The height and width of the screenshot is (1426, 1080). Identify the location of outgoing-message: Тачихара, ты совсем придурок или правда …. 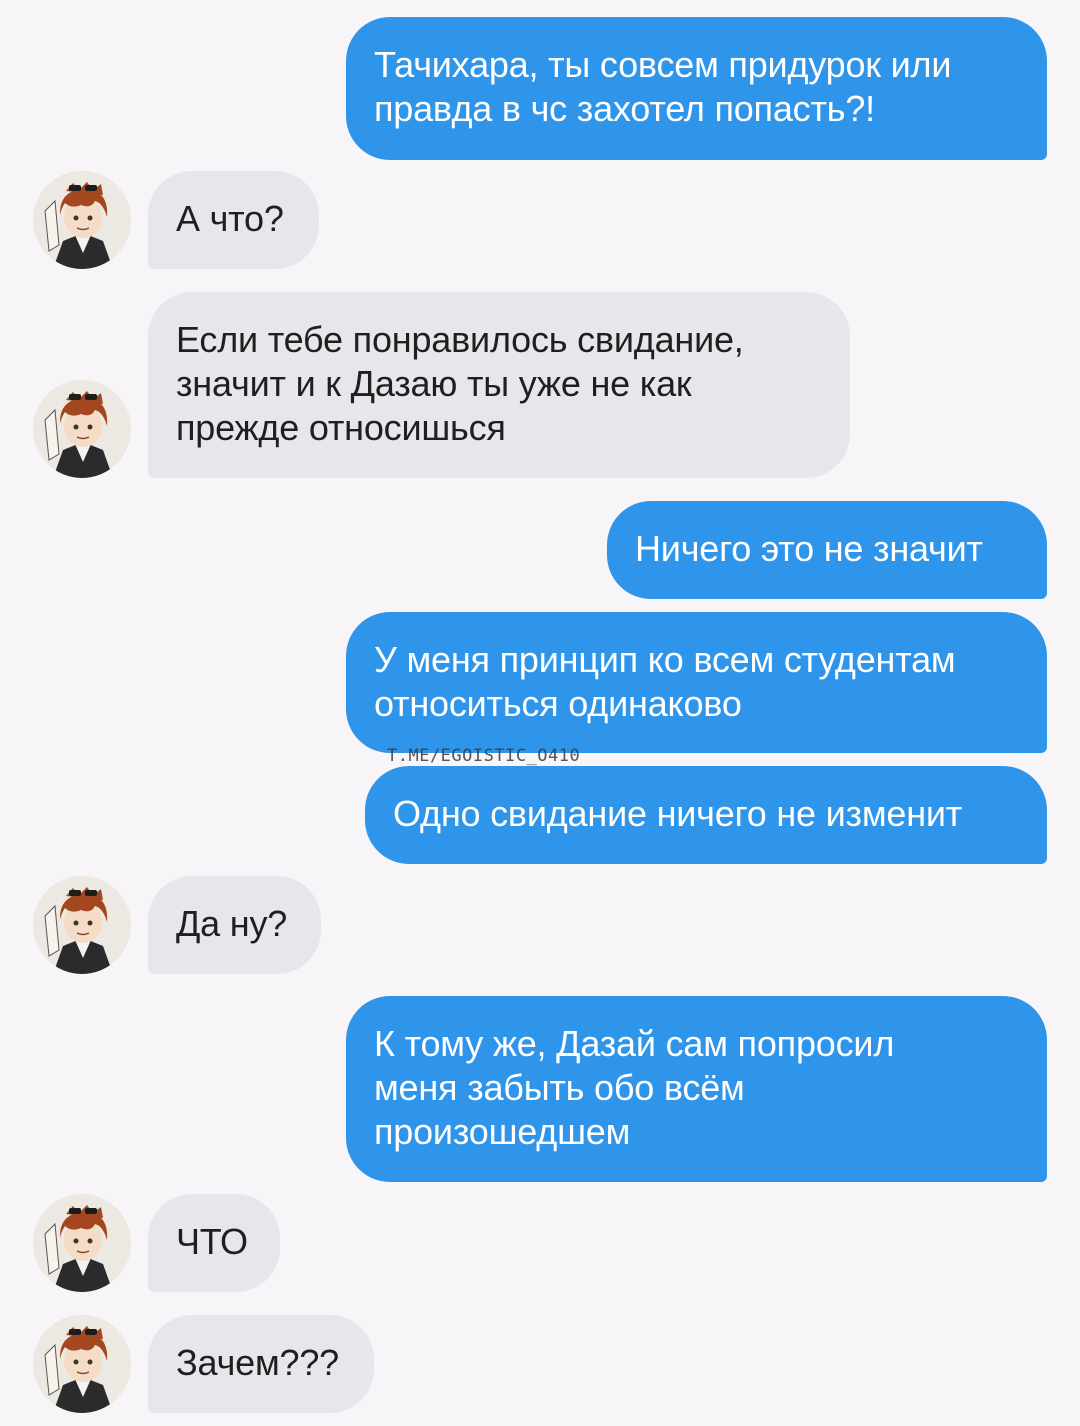
(696, 88).